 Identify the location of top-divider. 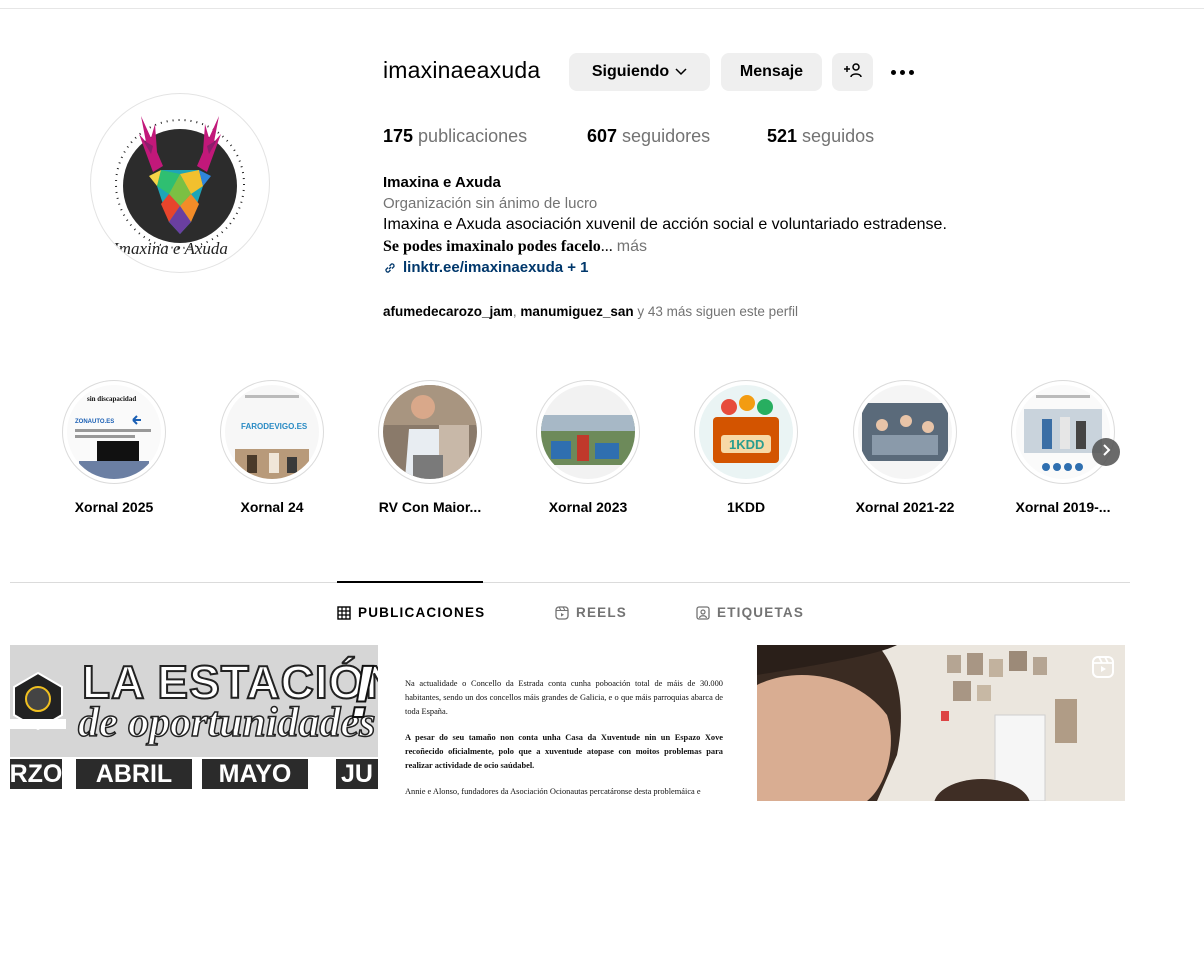
(602, 8).